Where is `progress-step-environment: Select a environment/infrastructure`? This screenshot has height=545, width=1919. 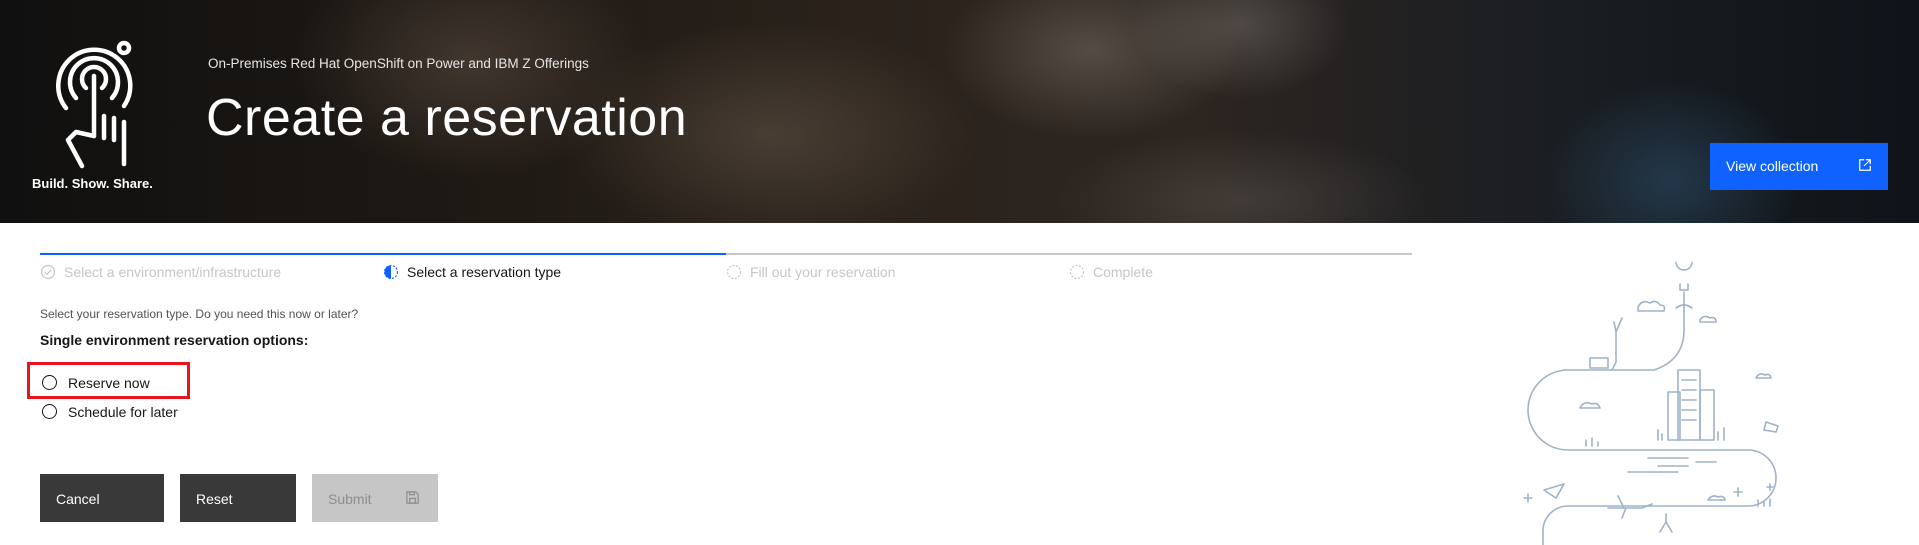
progress-step-environment: Select a environment/infrastructure is located at coordinates (211, 268).